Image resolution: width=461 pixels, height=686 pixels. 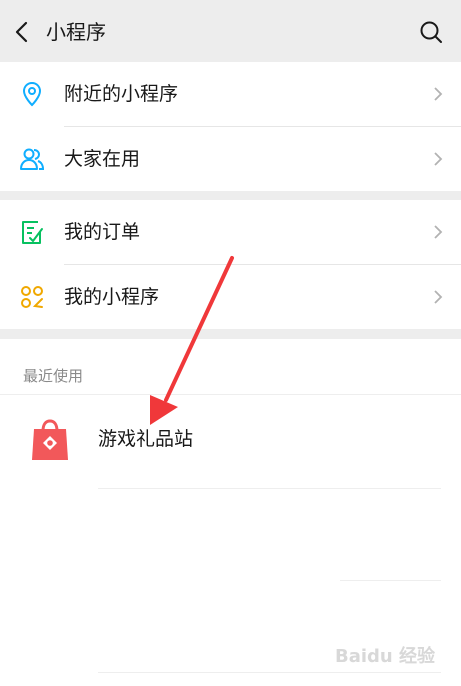 I want to click on top-bar: 小程序, so click(x=230, y=31).